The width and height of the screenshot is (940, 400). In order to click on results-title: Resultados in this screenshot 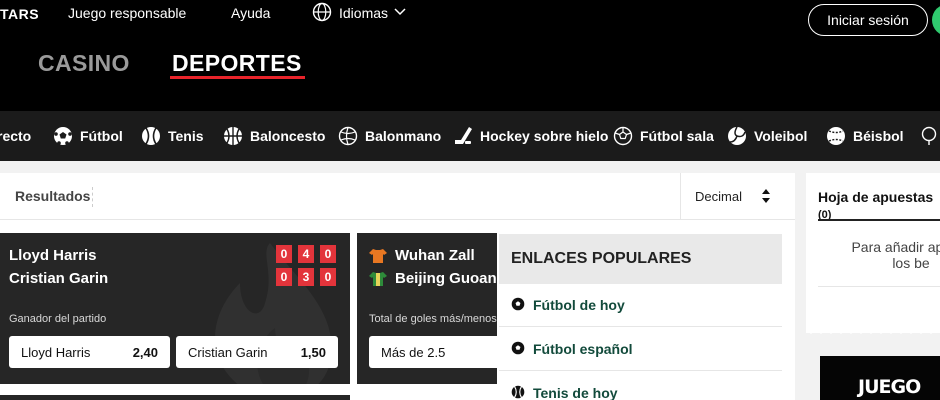, I will do `click(52, 196)`.